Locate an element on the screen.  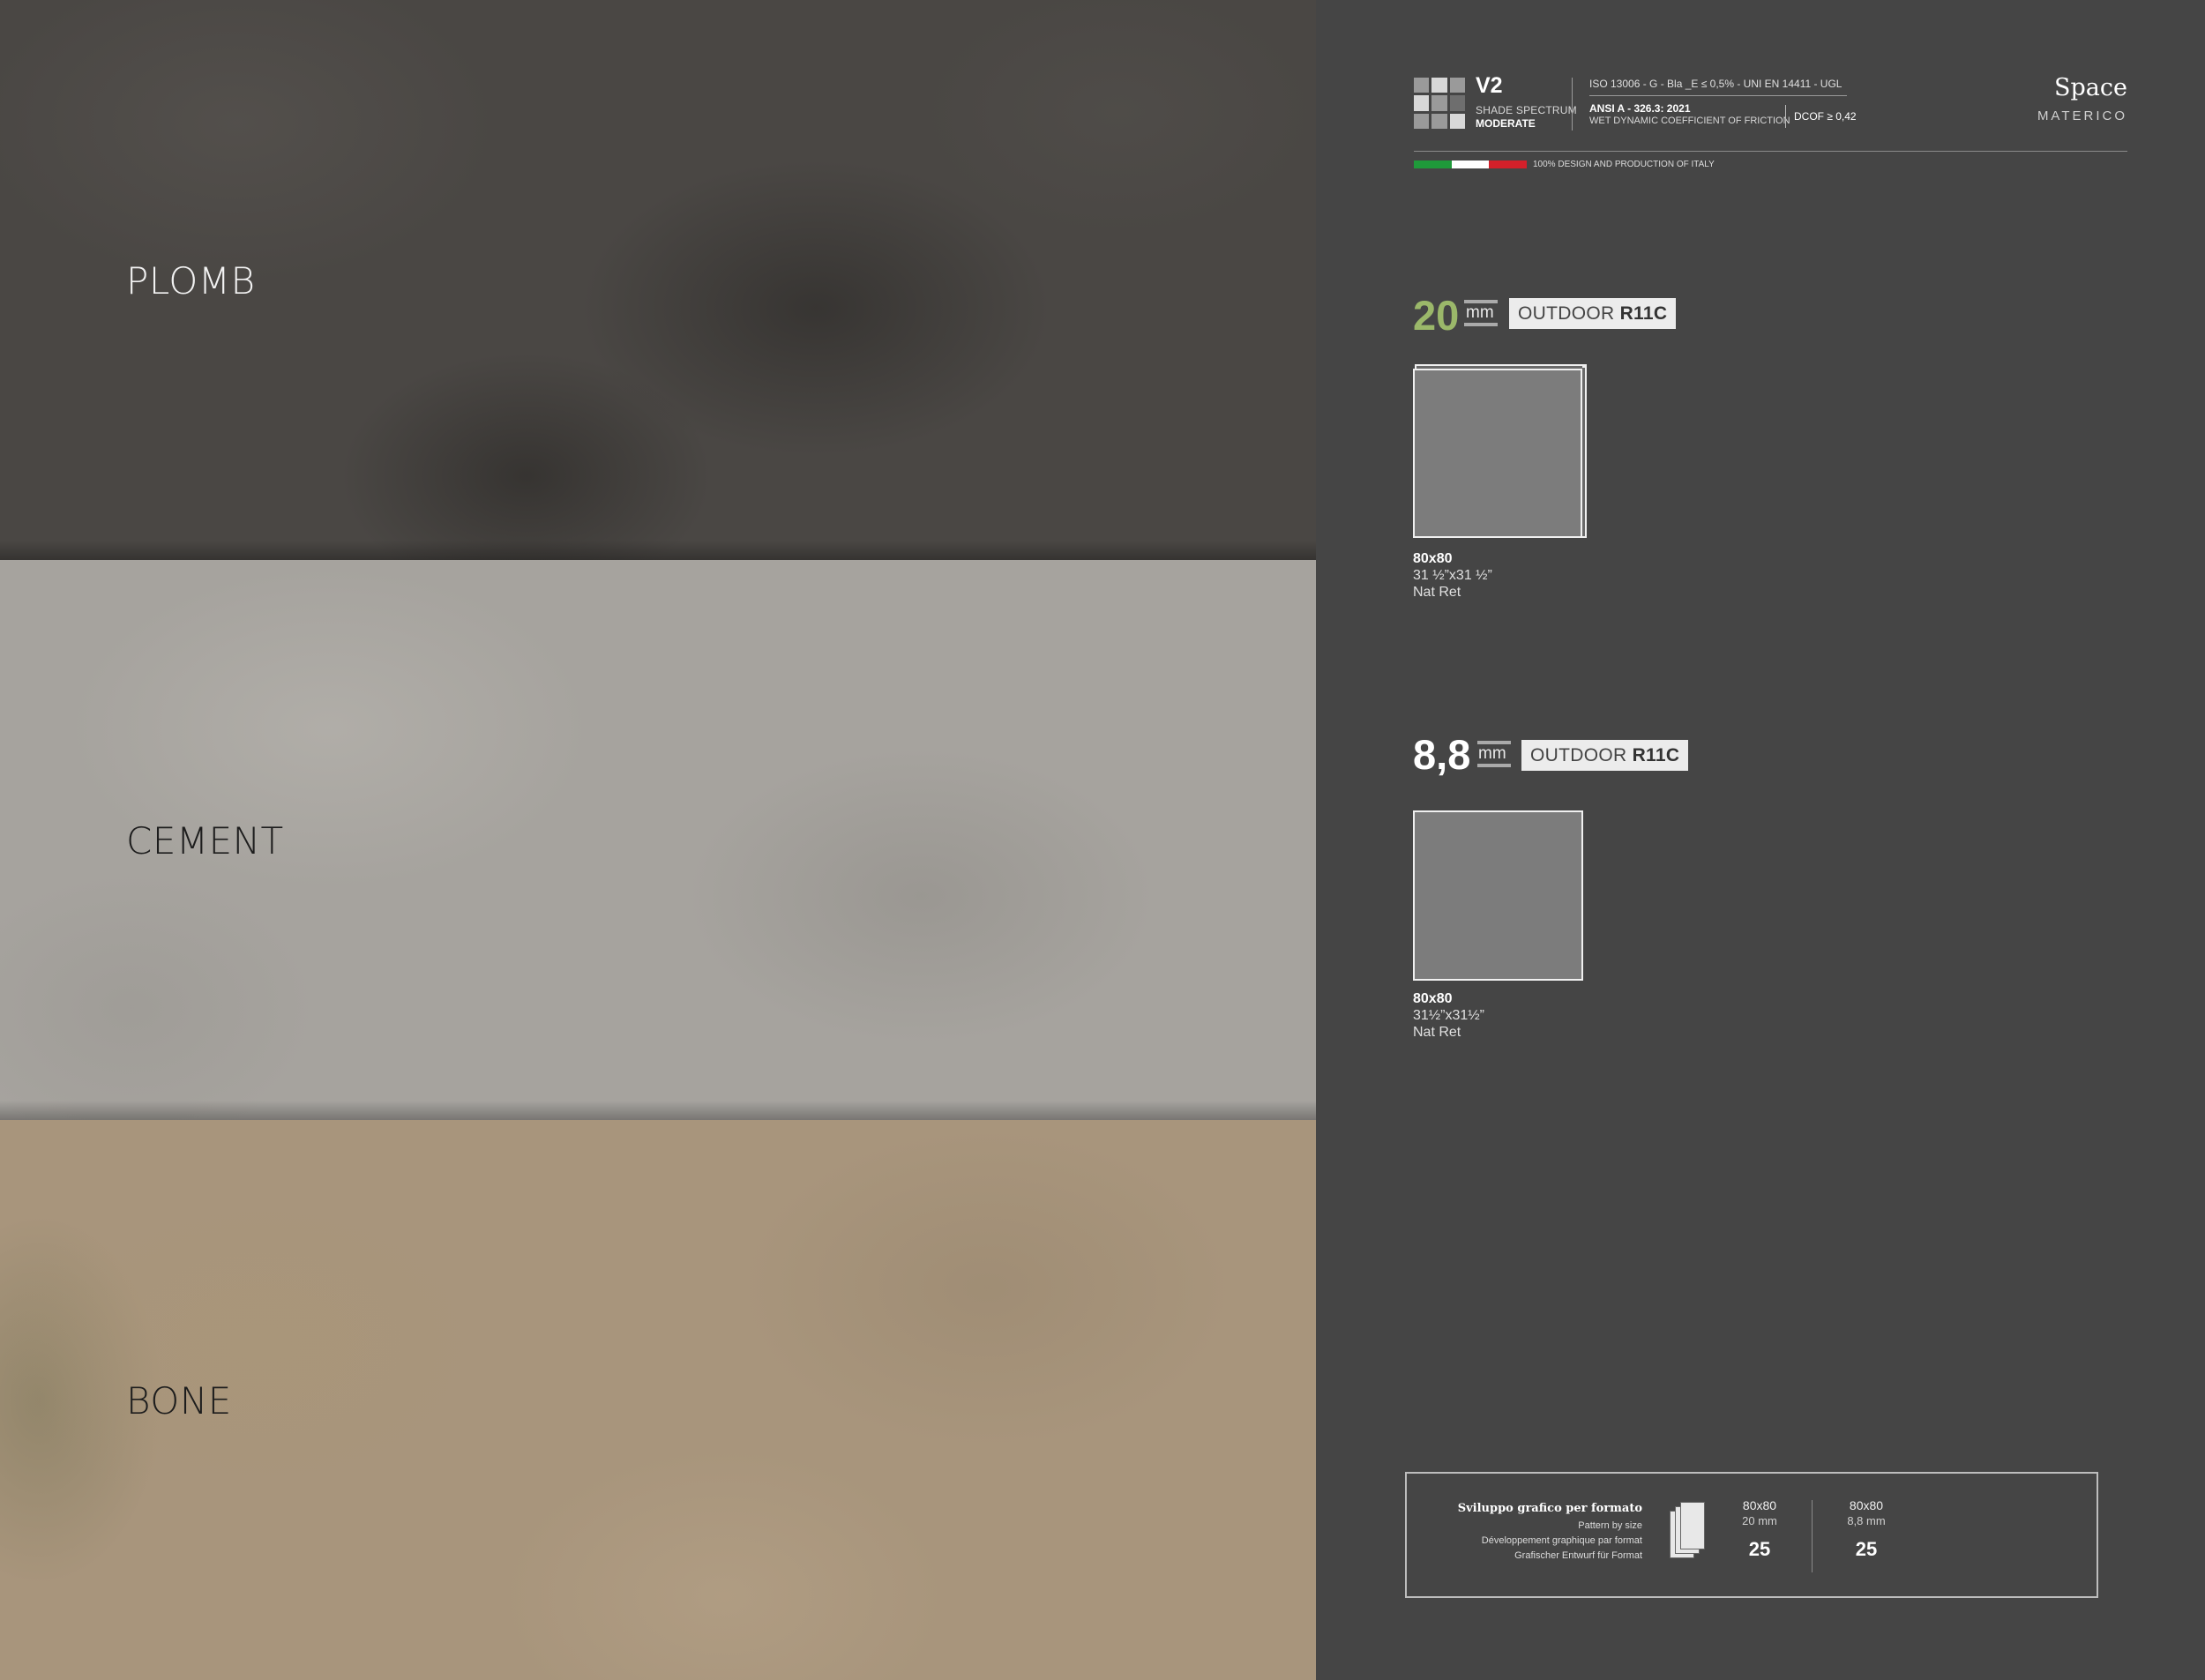
brand-name: Space is located at coordinates (2090, 87).